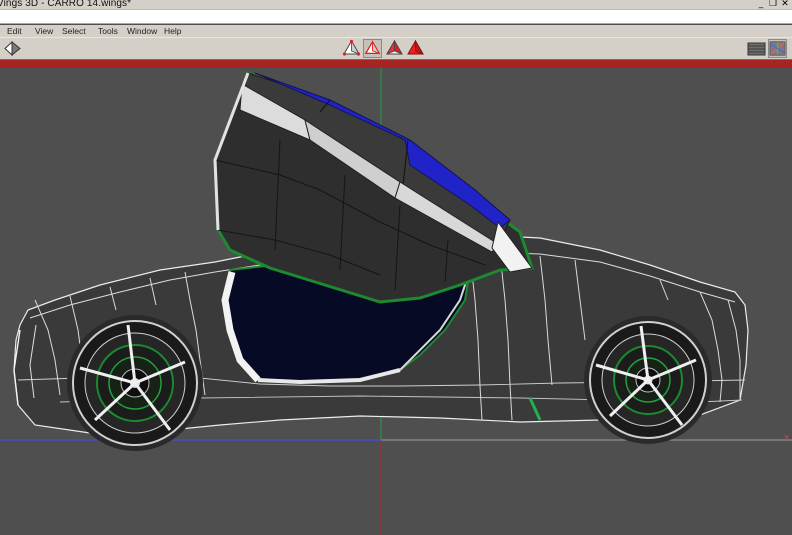  I want to click on groundplane-icon, so click(756, 48).